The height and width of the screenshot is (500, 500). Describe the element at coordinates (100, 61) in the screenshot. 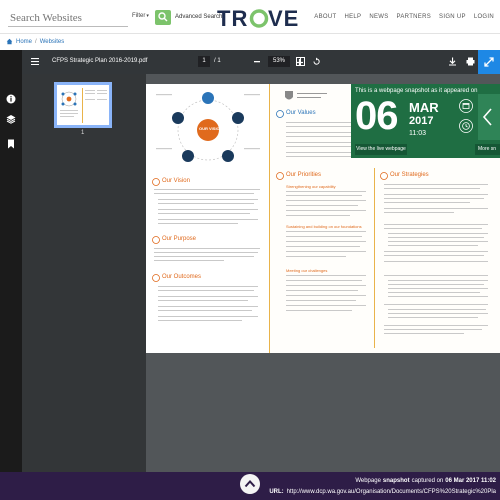

I see `pdf-title: CFPS Strategic Plan 2016-2019.pdf` at that location.